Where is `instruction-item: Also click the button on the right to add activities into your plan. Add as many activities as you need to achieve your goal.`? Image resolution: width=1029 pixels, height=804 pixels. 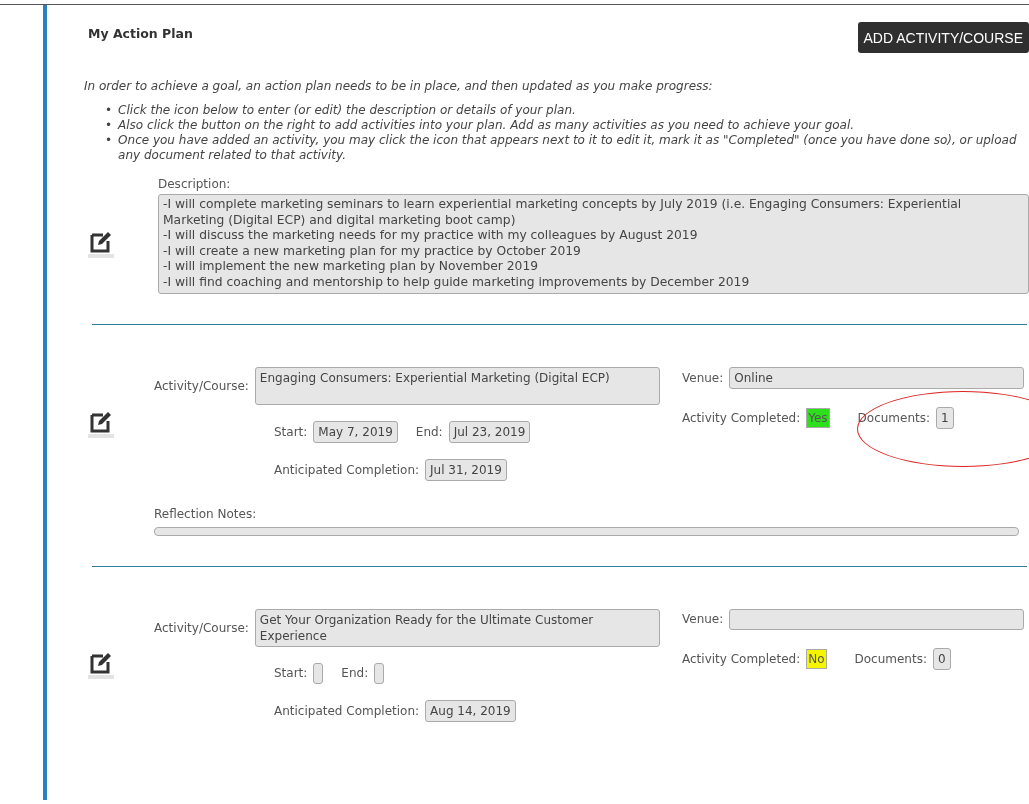
instruction-item: Also click the button on the right to add activities into your plan. Add as many activities as you need to achieve your goal. is located at coordinates (486, 125).